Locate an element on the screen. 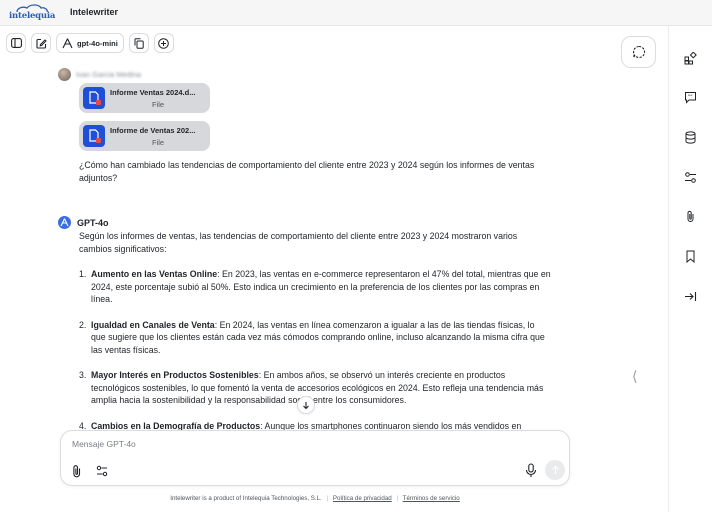 Image resolution: width=712 pixels, height=512 pixels. paperclip-icon is located at coordinates (77, 471).